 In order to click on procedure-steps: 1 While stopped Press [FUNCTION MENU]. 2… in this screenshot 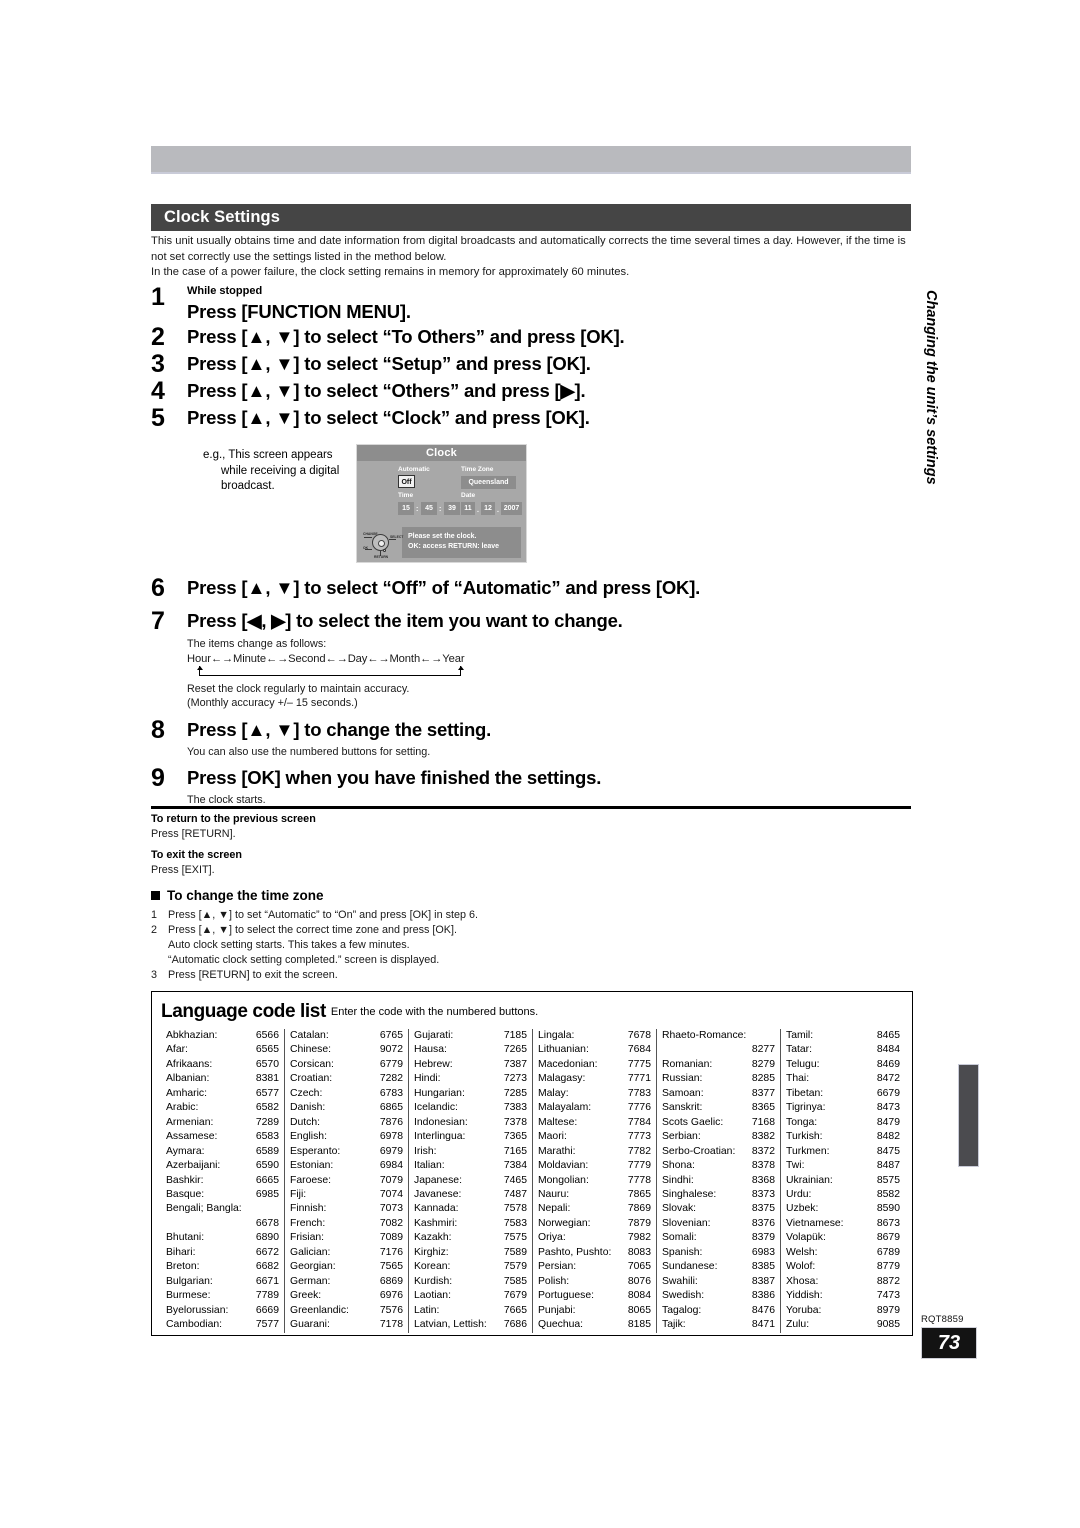, I will do `click(531, 358)`.